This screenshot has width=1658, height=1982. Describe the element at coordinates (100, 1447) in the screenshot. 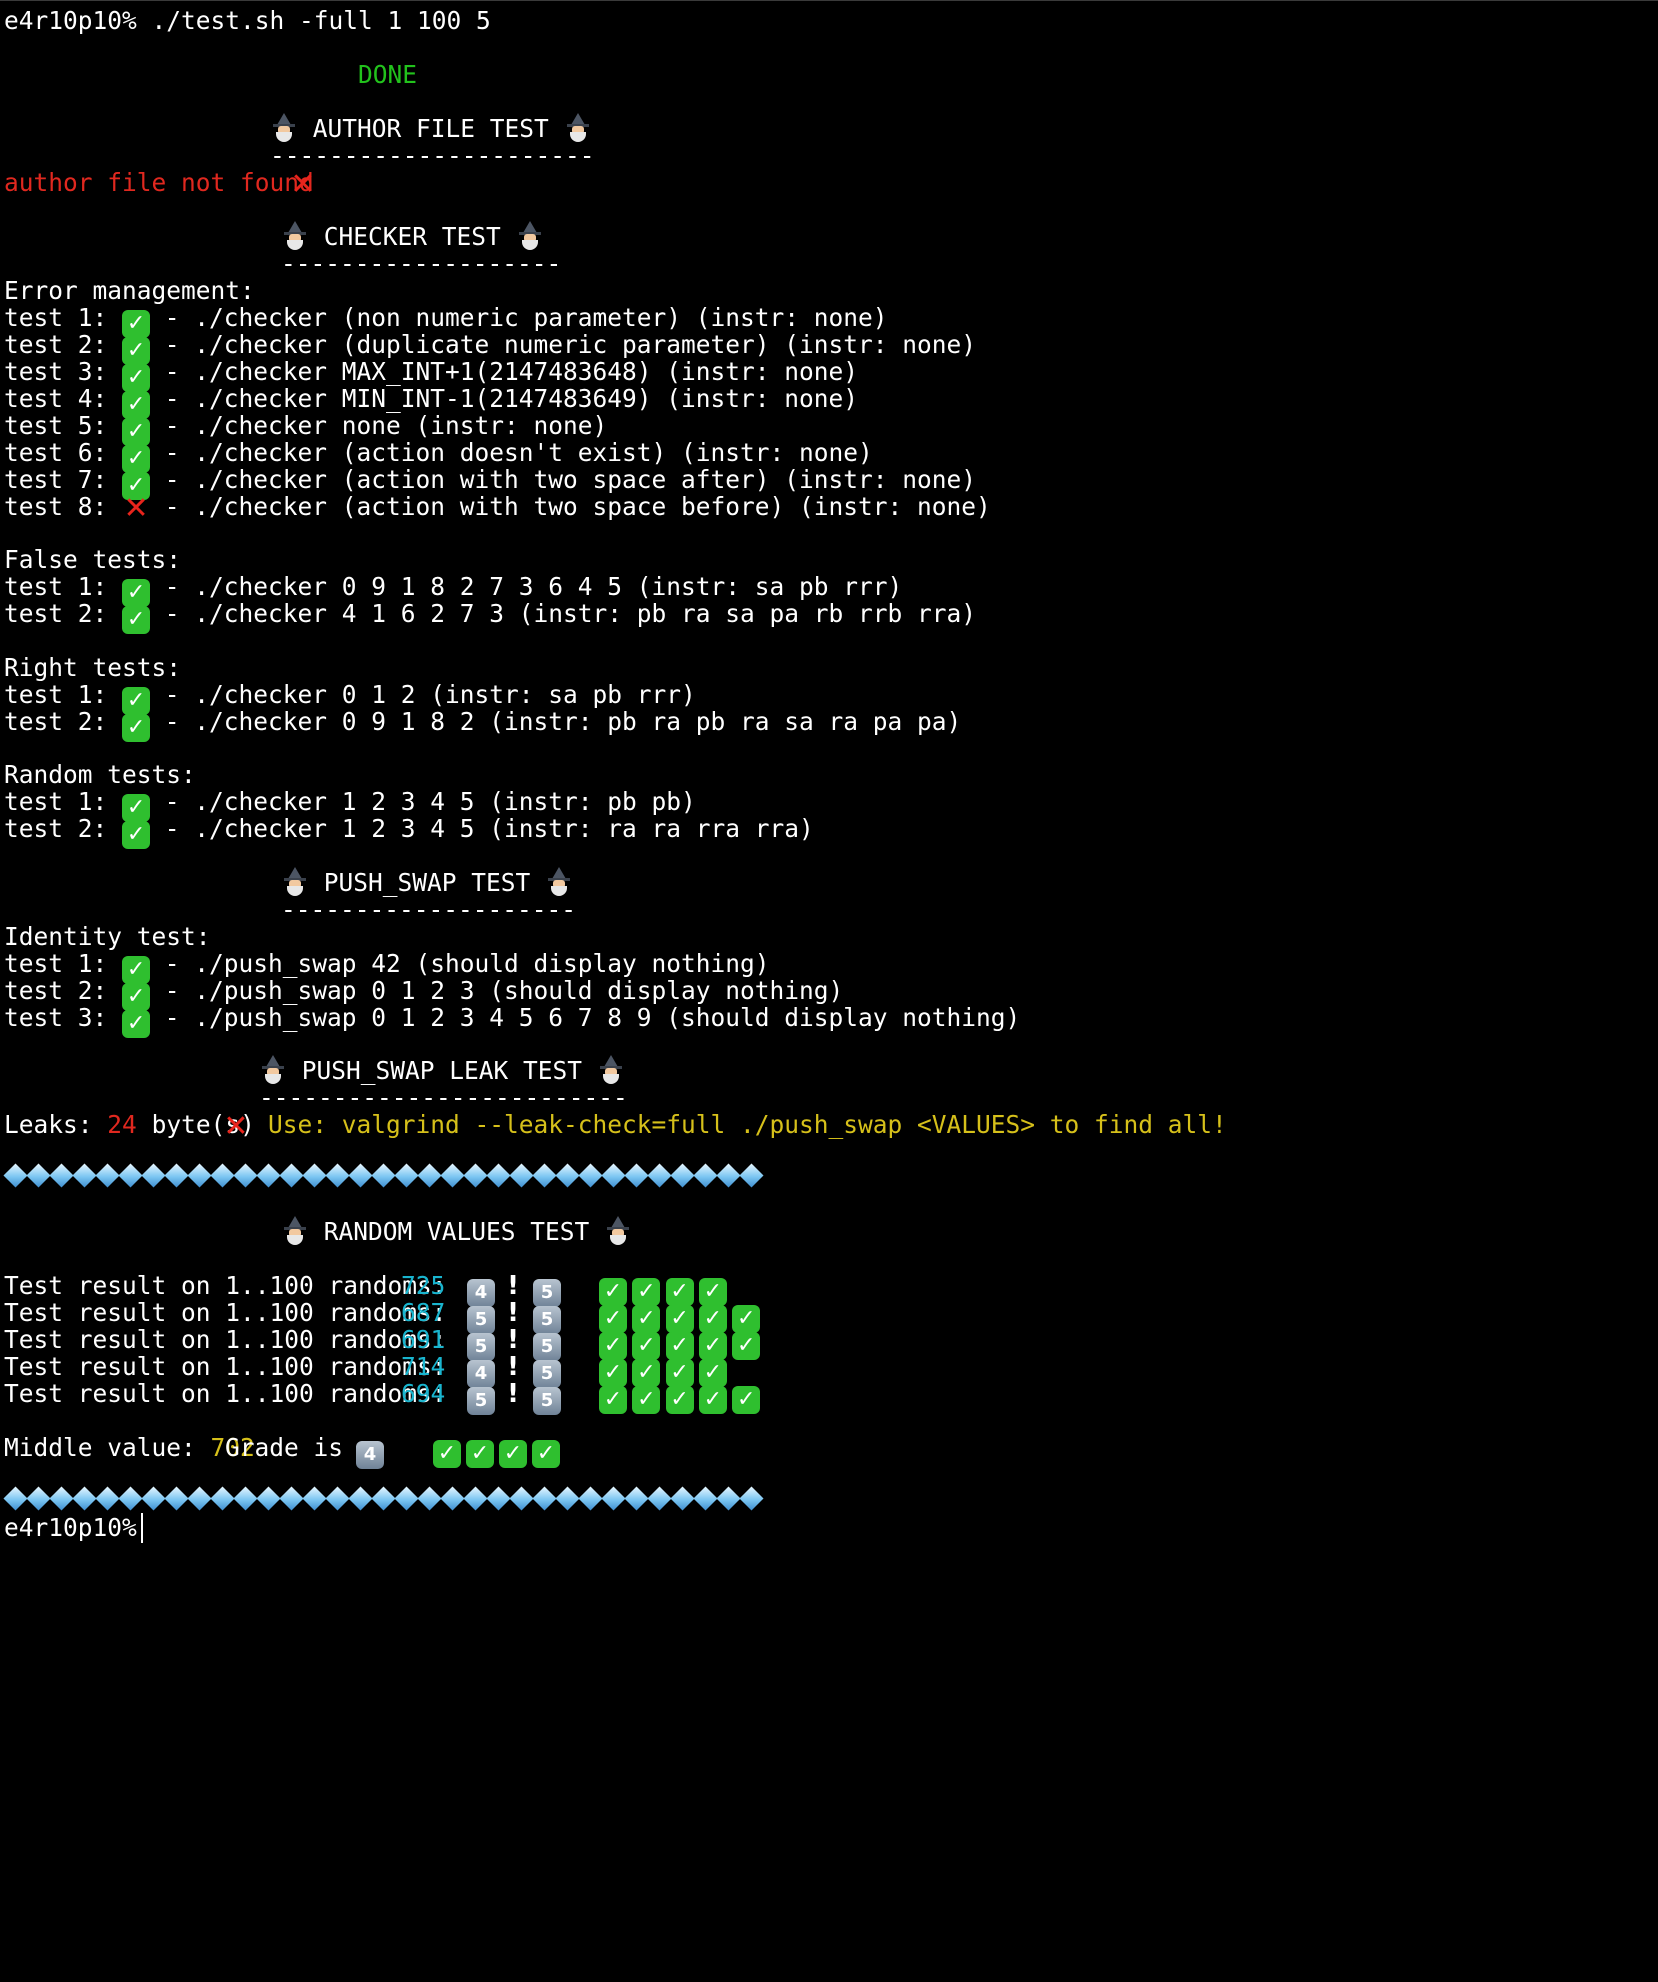

I see `middle-label: Middle value:` at that location.